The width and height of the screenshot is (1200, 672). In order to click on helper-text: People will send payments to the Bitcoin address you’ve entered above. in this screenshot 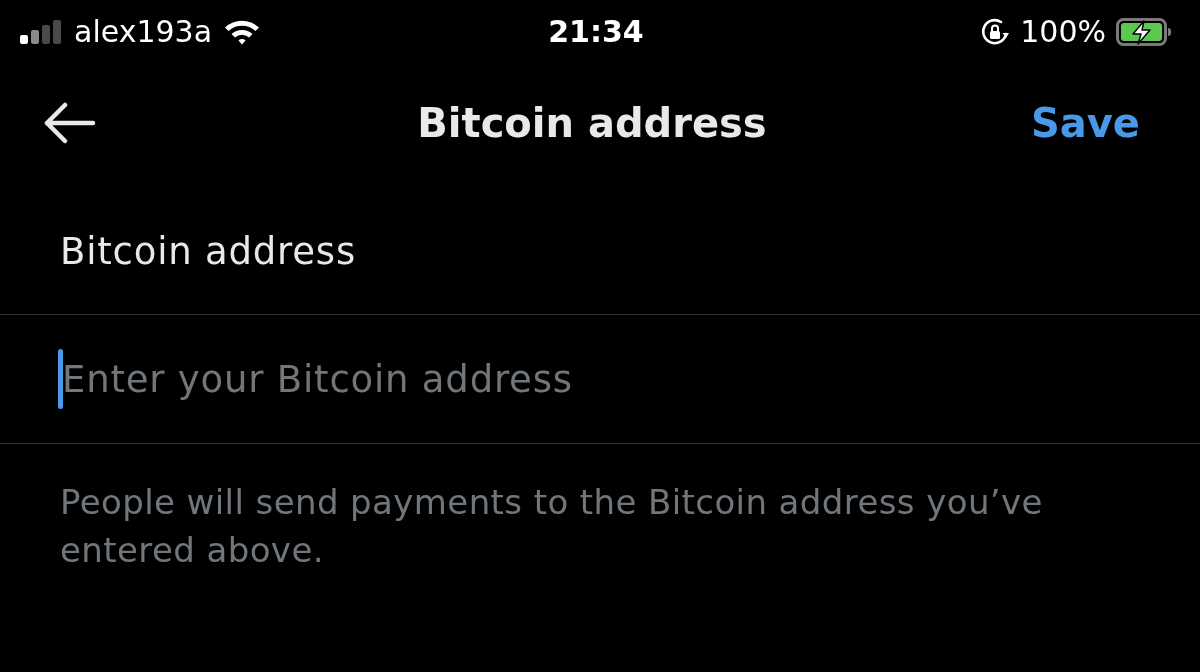, I will do `click(552, 526)`.